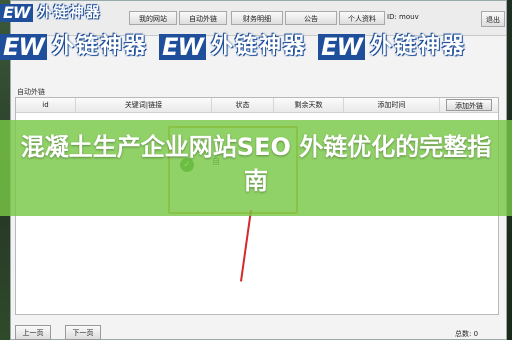 This screenshot has height=340, width=512. I want to click on column-id: id, so click(46, 105).